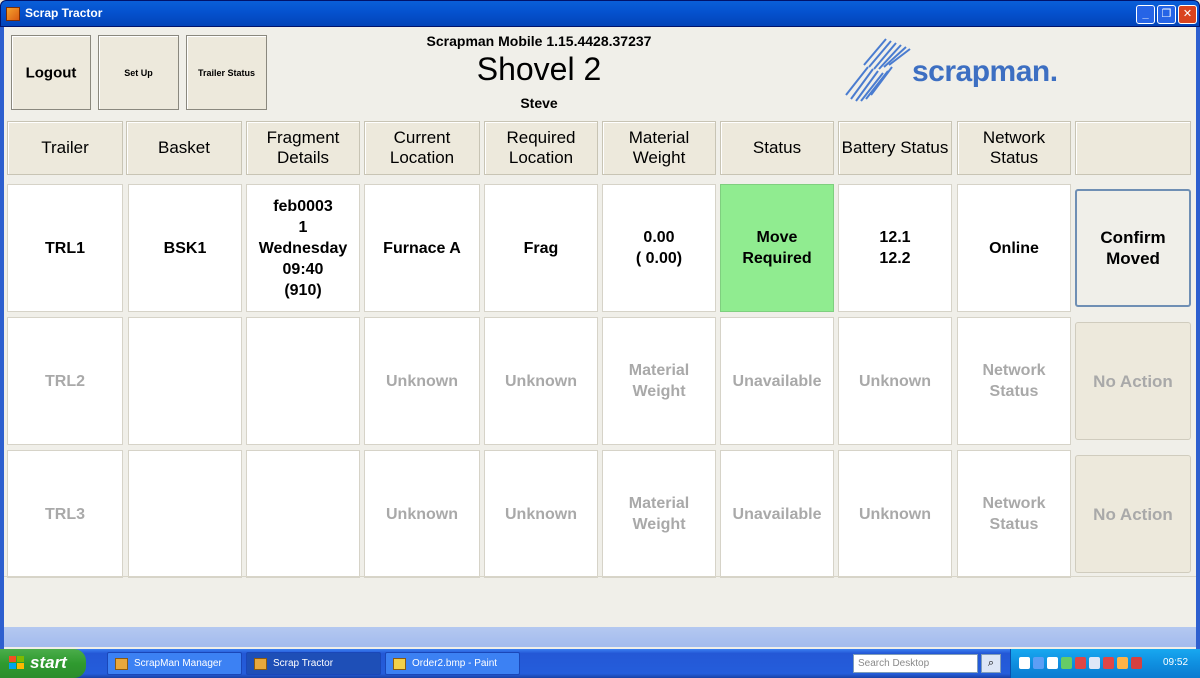 This screenshot has height=678, width=1200. Describe the element at coordinates (303, 227) in the screenshot. I see `fragment-seq: 1` at that location.